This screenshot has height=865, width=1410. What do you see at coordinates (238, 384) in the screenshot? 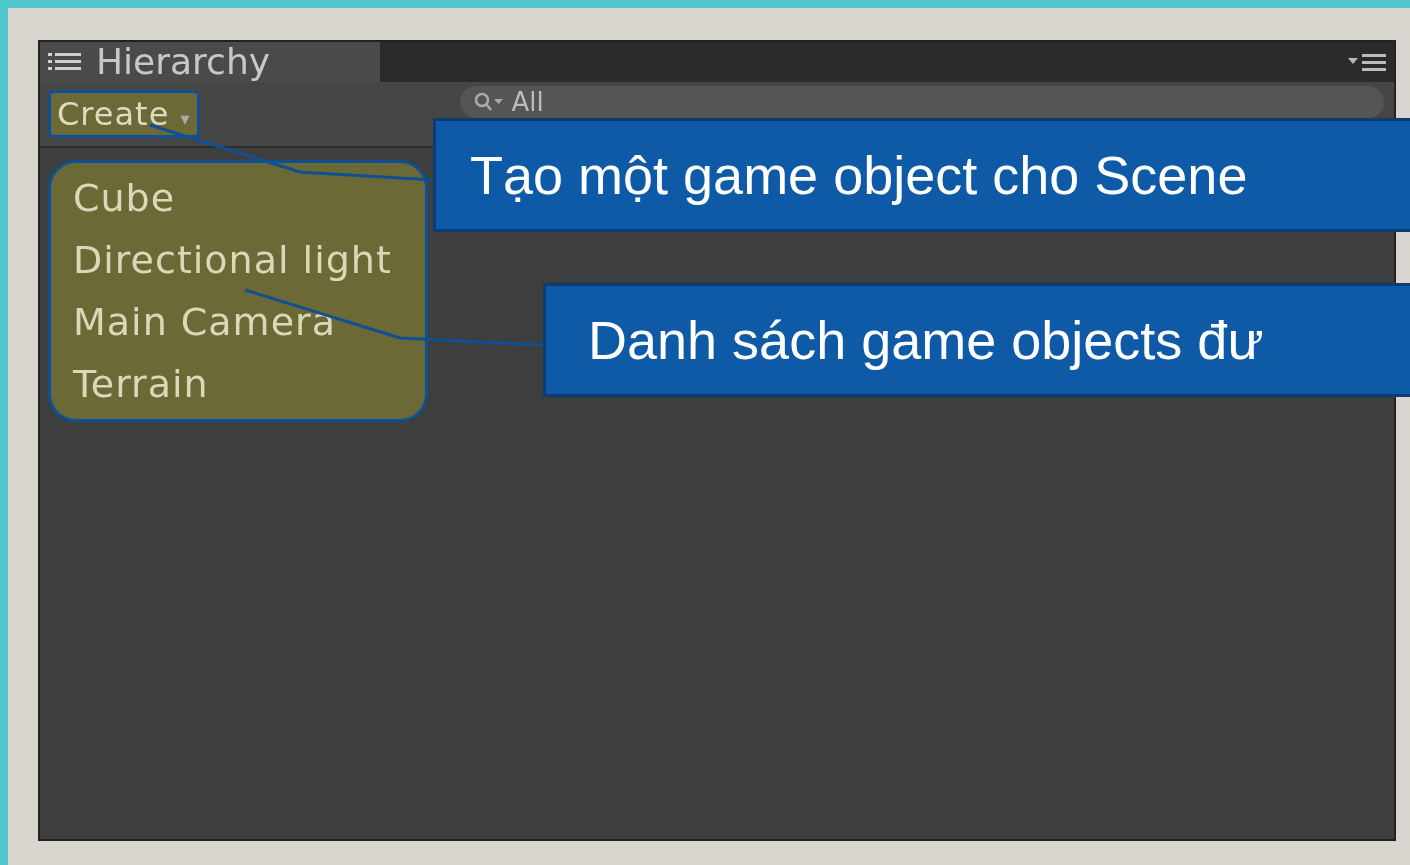
I see `hierarchy-item: Terrain` at bounding box center [238, 384].